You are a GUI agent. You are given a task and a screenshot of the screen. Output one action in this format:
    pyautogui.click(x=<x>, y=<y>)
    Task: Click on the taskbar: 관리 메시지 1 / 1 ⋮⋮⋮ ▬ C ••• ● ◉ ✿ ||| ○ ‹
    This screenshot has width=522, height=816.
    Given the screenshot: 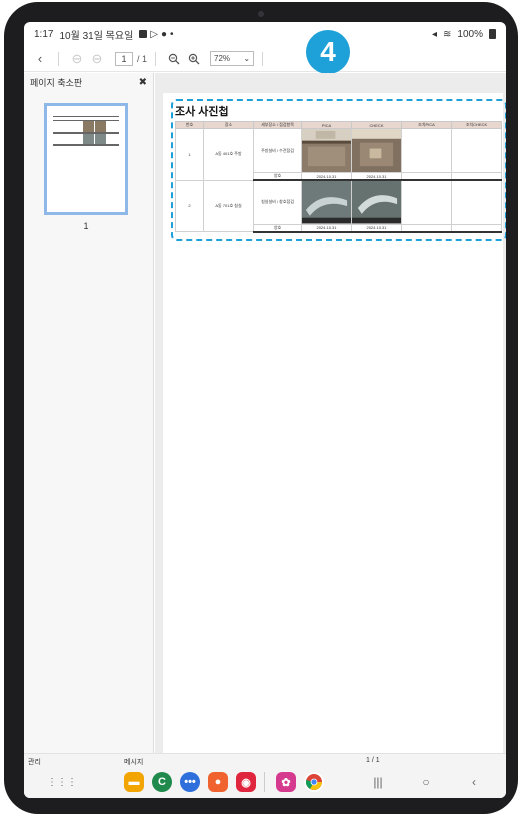 What is the action you would take?
    pyautogui.click(x=265, y=775)
    